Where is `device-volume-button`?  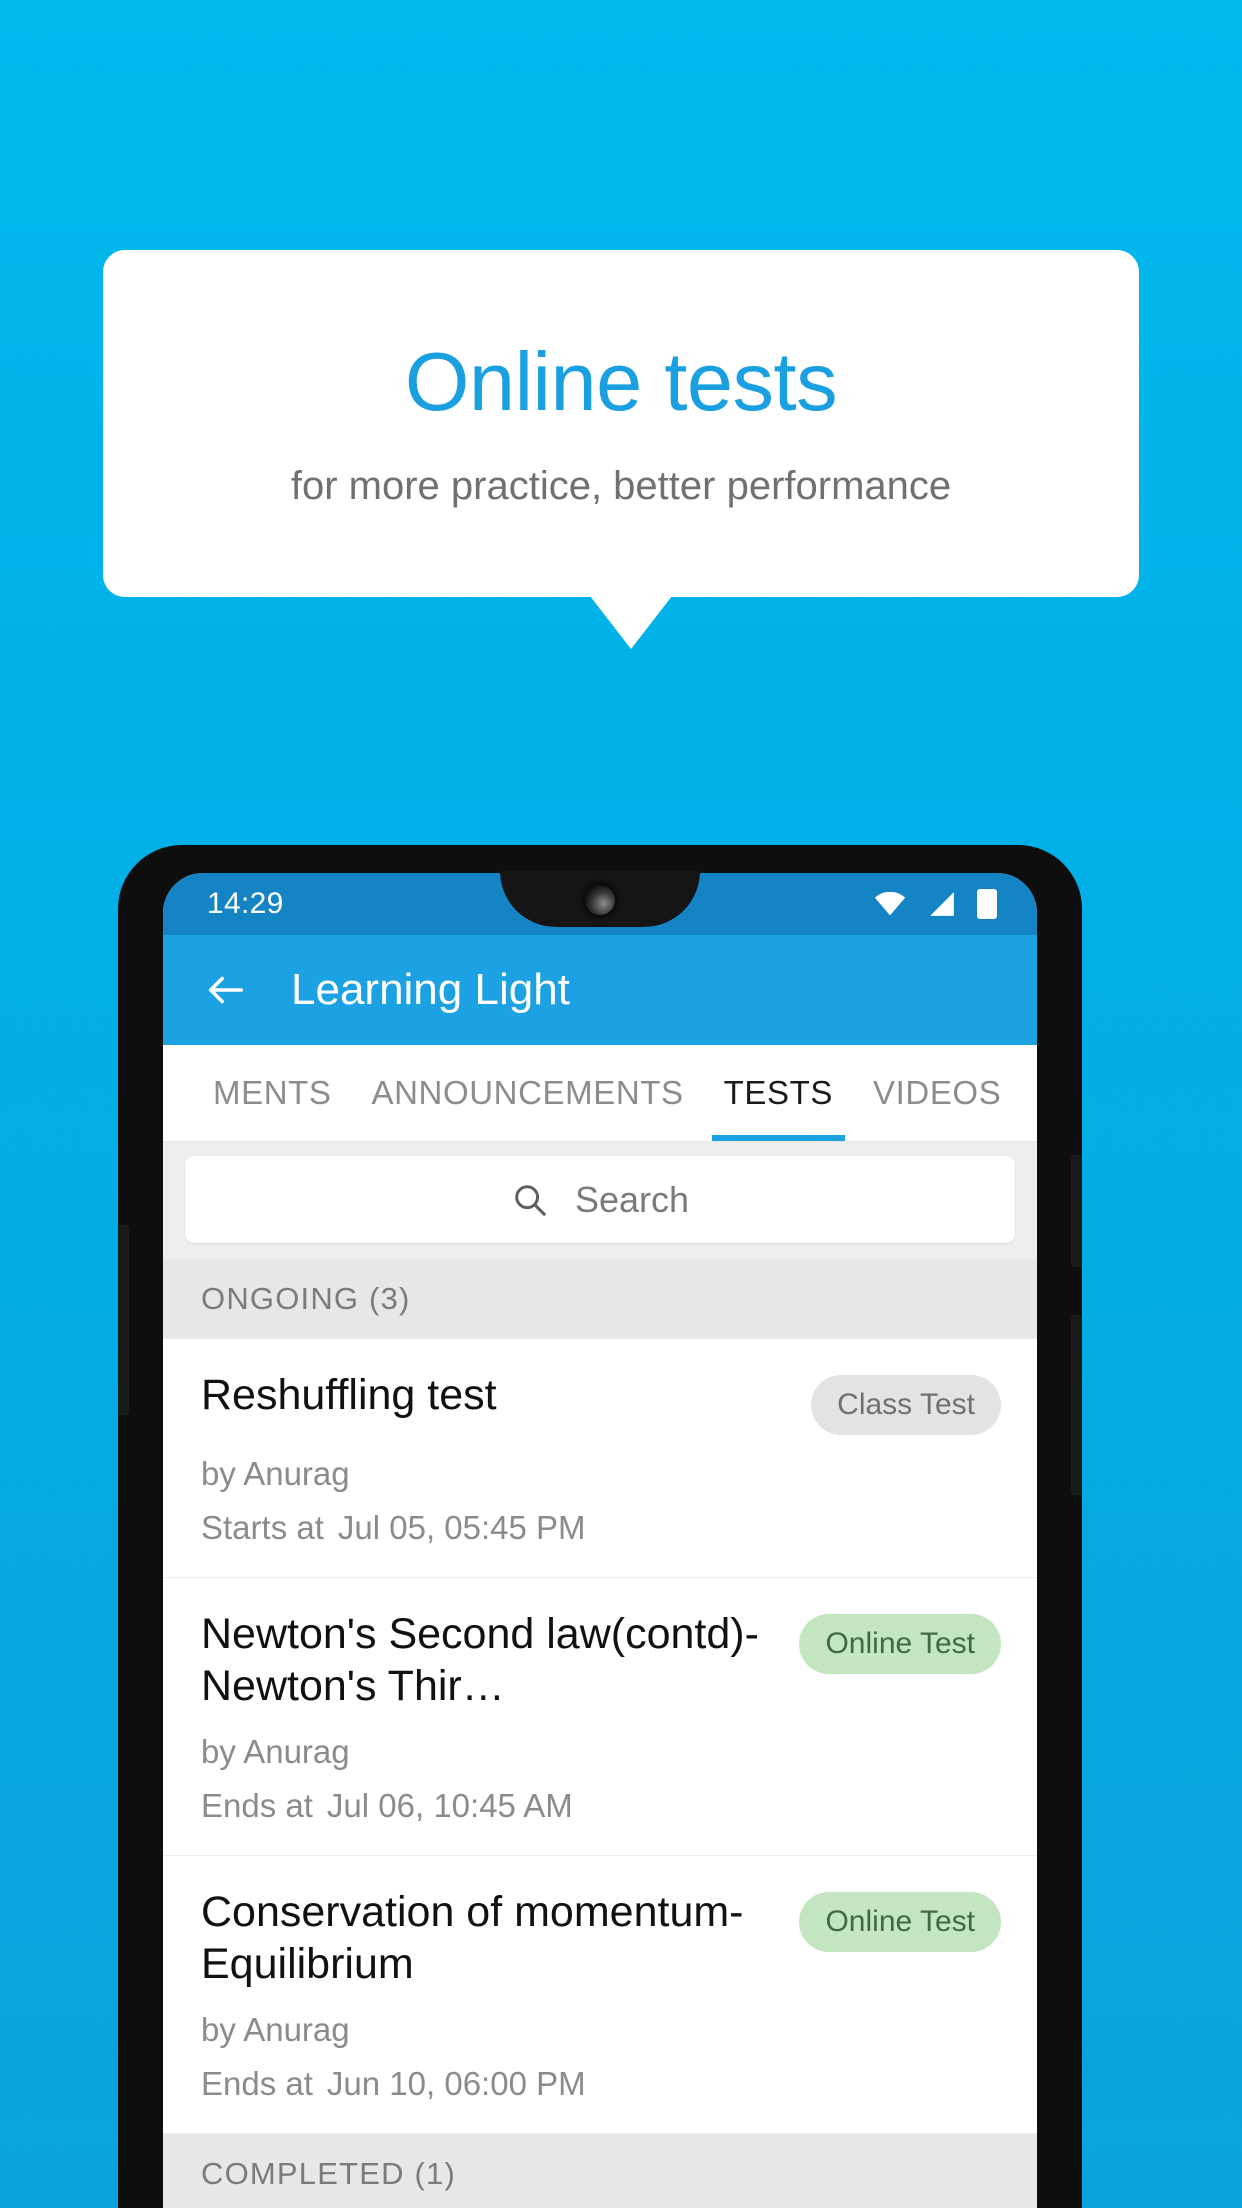
device-volume-button is located at coordinates (123, 1320).